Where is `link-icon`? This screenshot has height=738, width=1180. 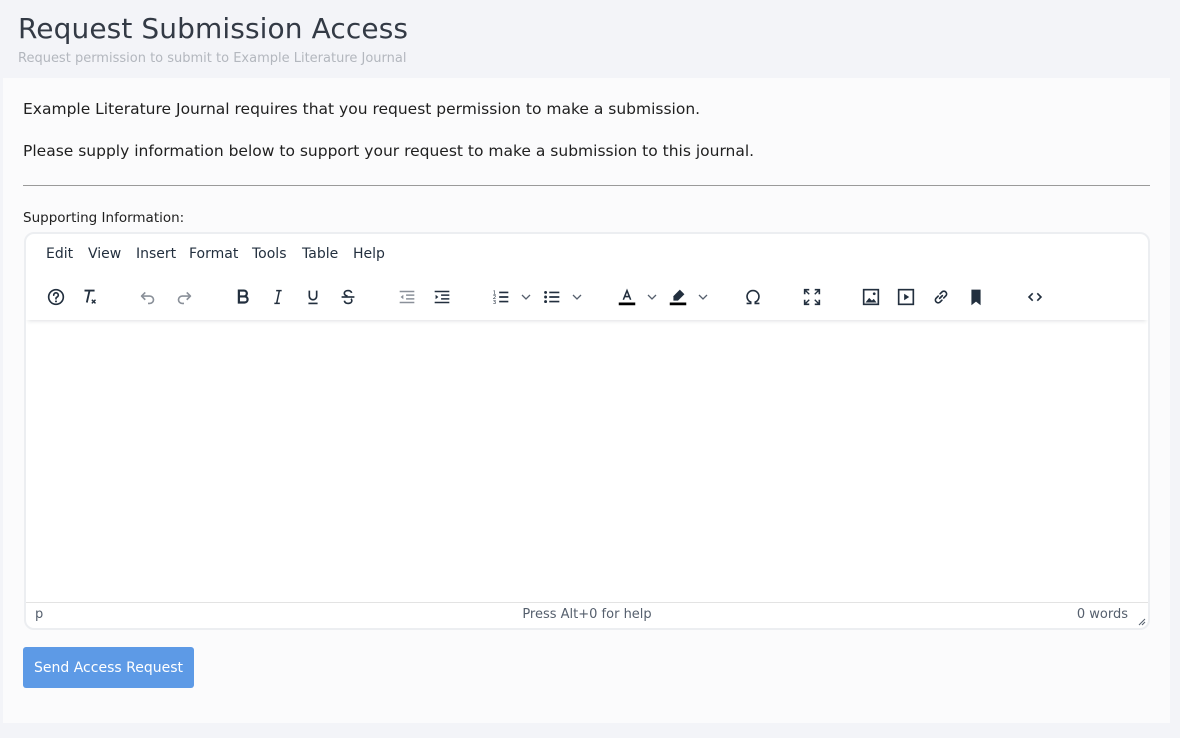
link-icon is located at coordinates (941, 297).